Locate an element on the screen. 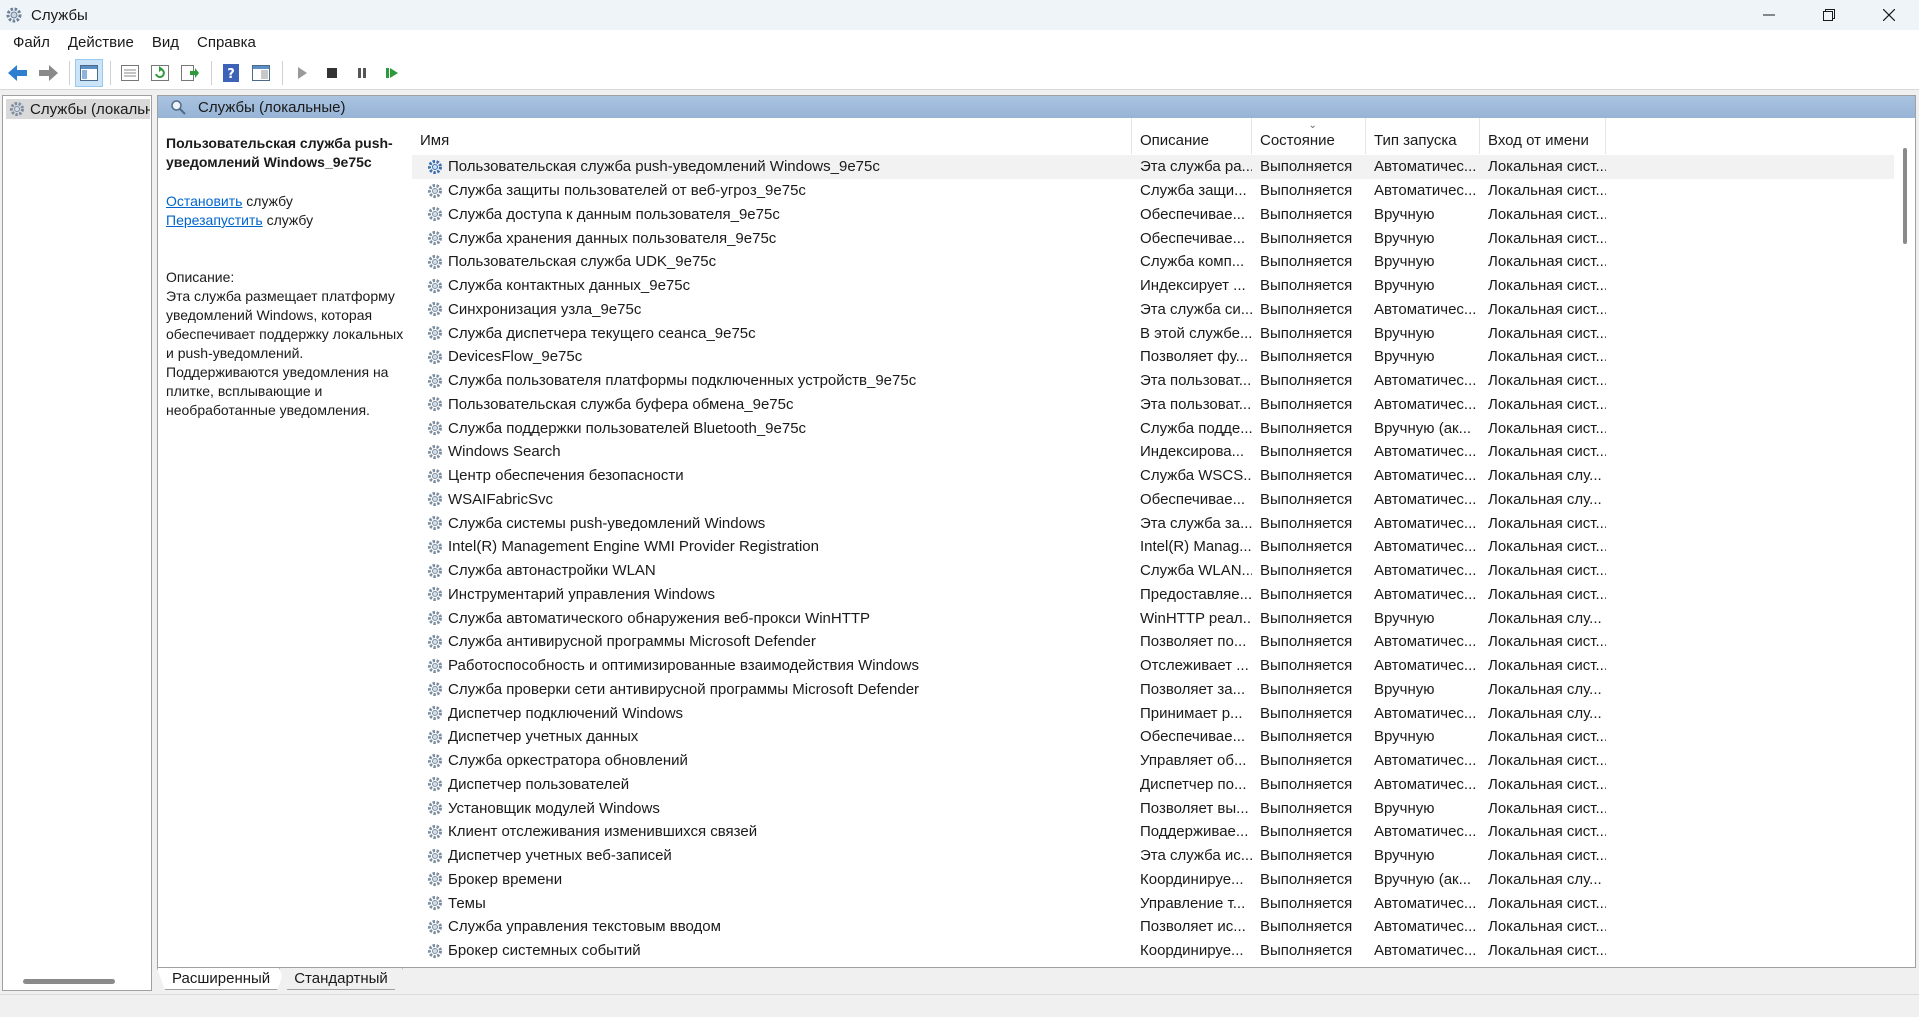  stop-service-link: Остановить is located at coordinates (204, 201).